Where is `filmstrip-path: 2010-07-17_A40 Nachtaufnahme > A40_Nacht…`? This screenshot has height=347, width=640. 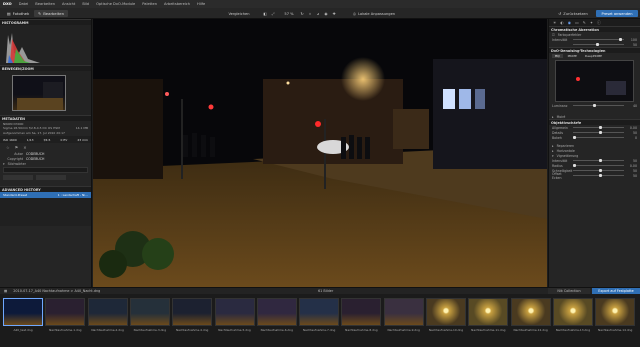
filmstrip-path: 2010-07-17_A40 Nachtaufnahme > A40_Nacht… is located at coordinates (113, 291).